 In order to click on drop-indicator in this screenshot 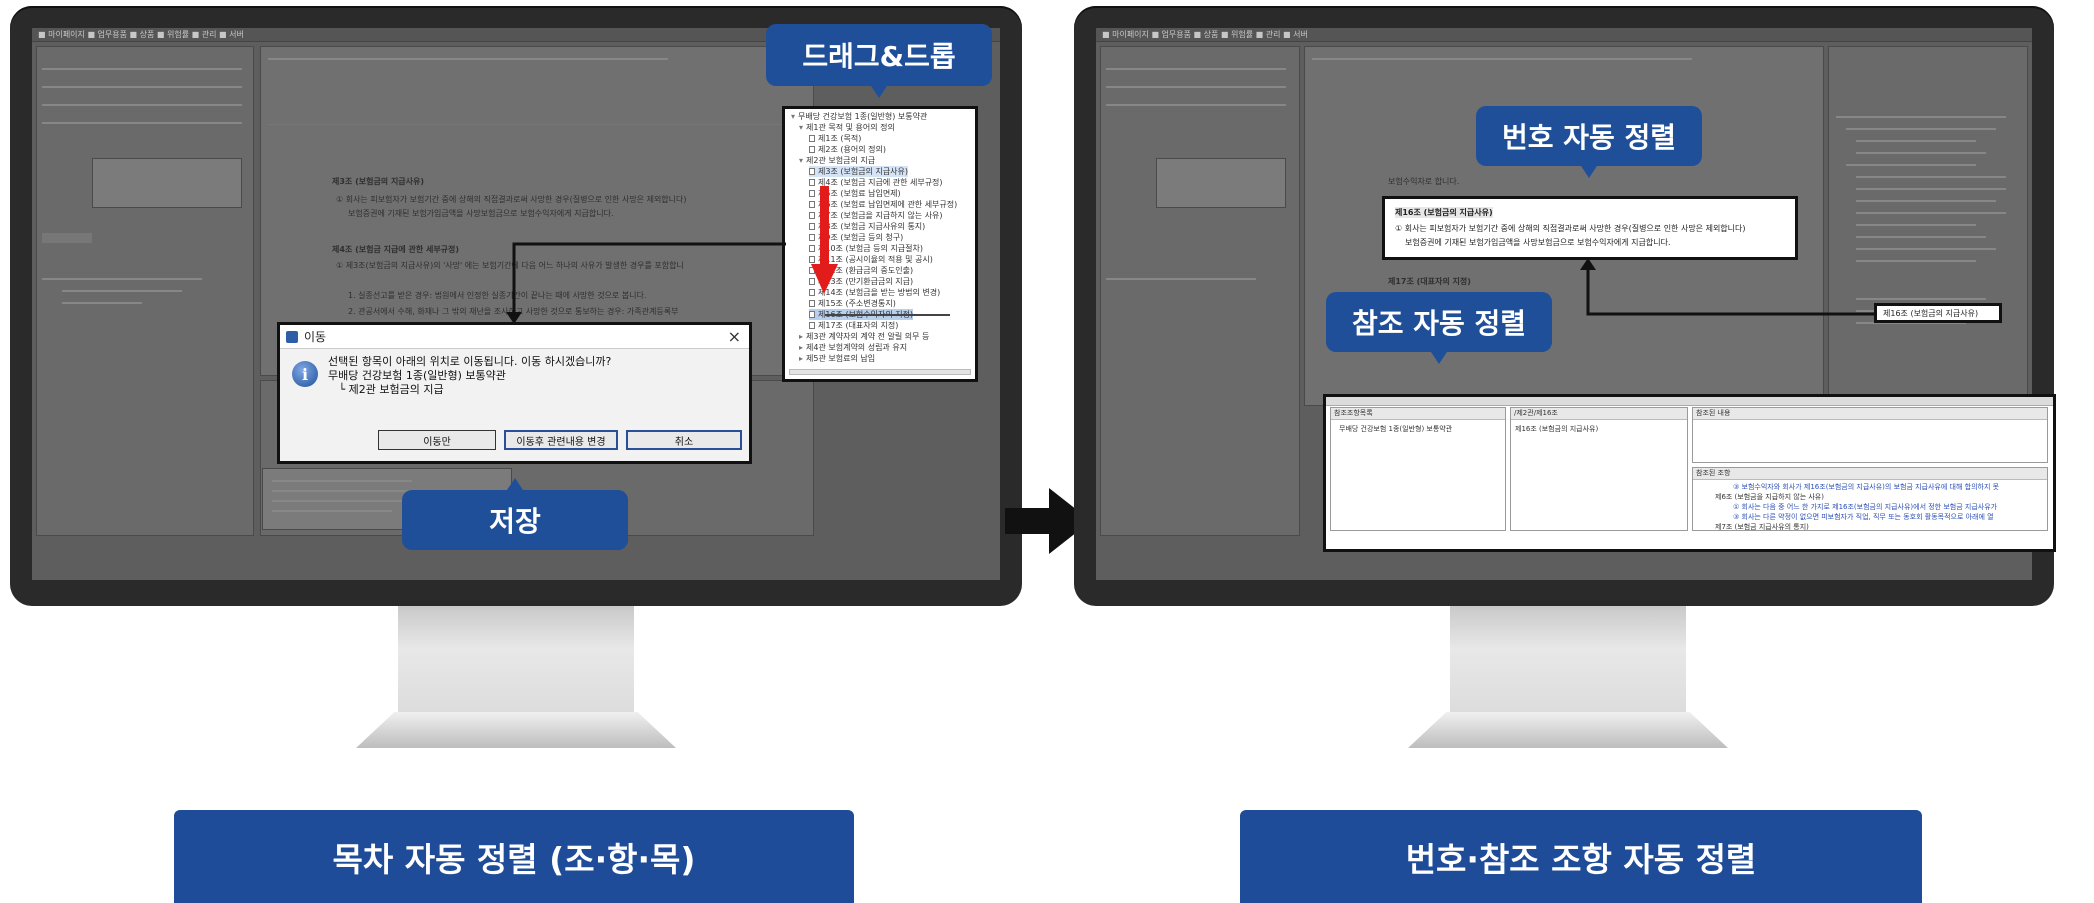, I will do `click(887, 315)`.